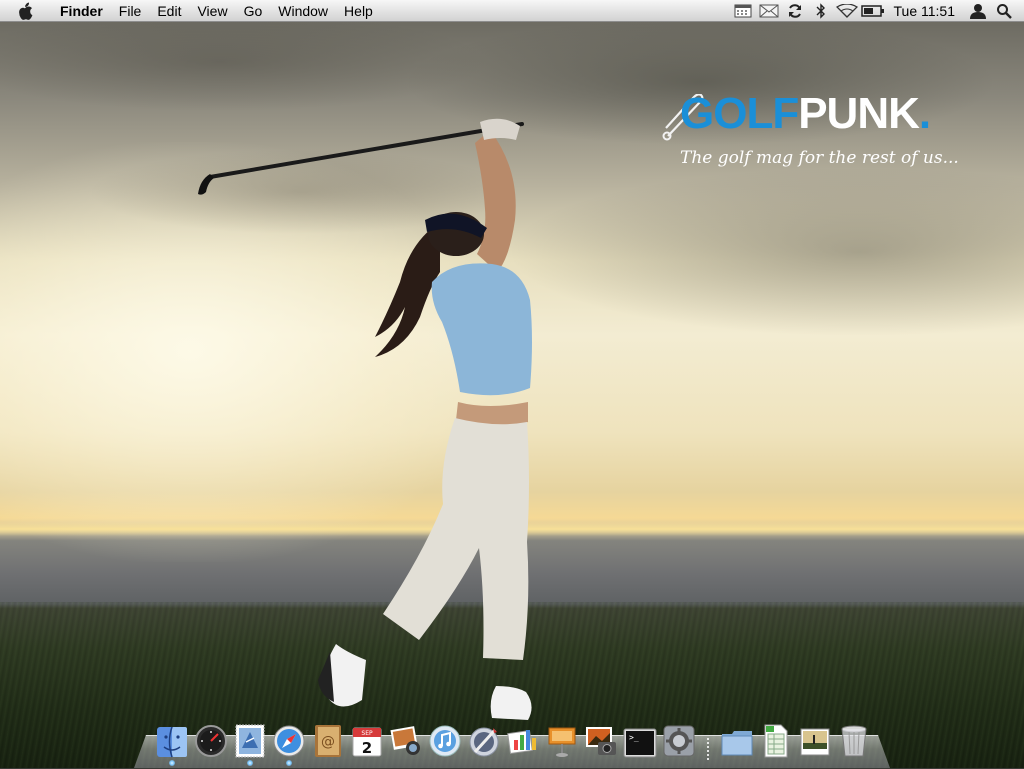 This screenshot has height=769, width=1024. Describe the element at coordinates (81, 11) in the screenshot. I see `menu-finder: Finder` at that location.